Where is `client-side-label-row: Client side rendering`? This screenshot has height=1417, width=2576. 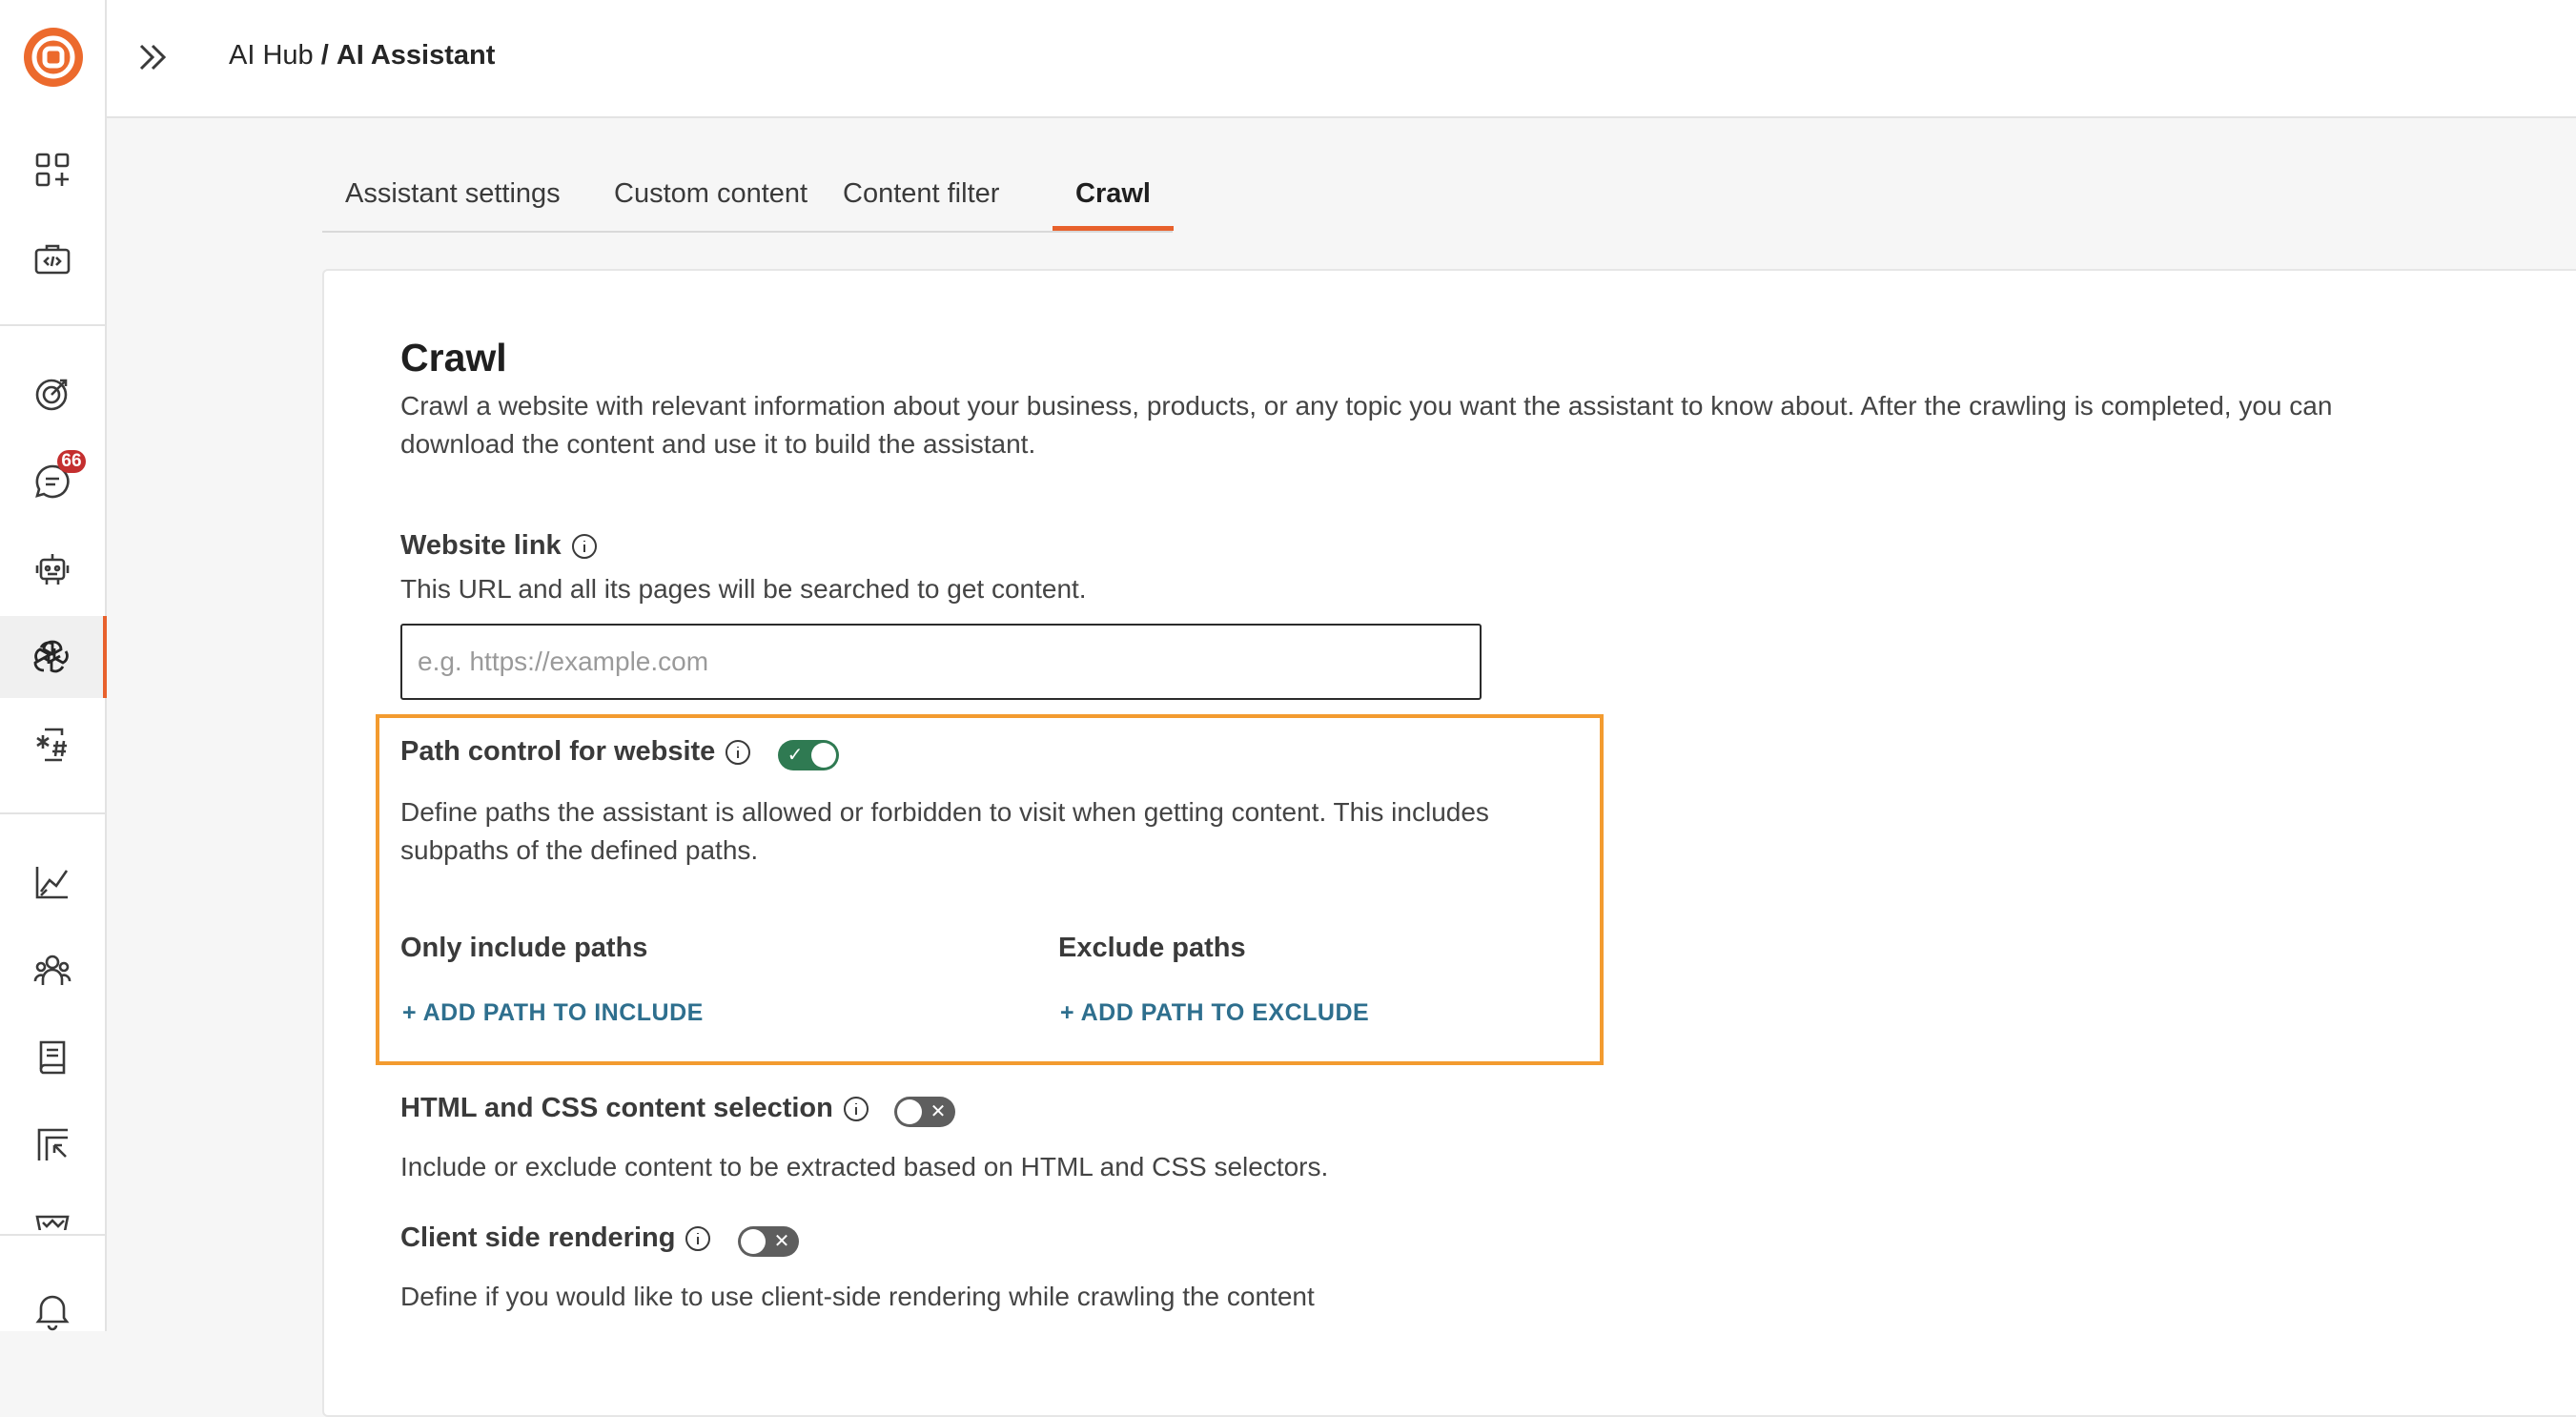 client-side-label-row: Client side rendering is located at coordinates (555, 1238).